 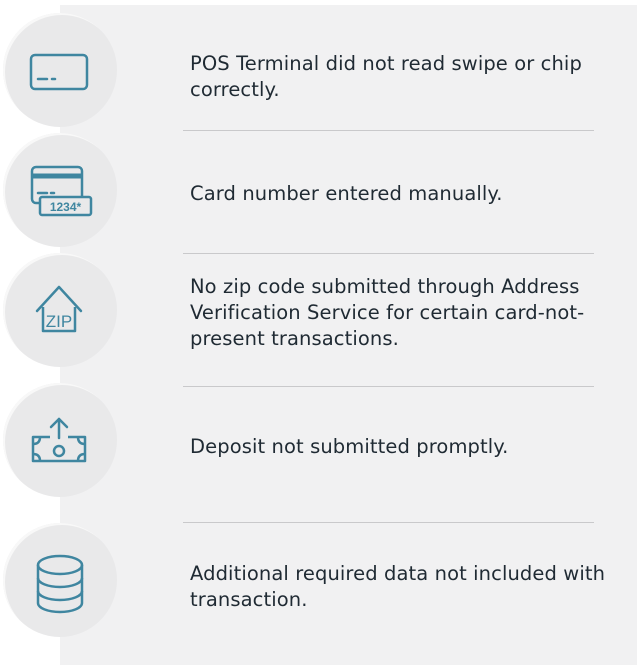 What do you see at coordinates (66, 207) in the screenshot?
I see `icon-label: 1234*` at bounding box center [66, 207].